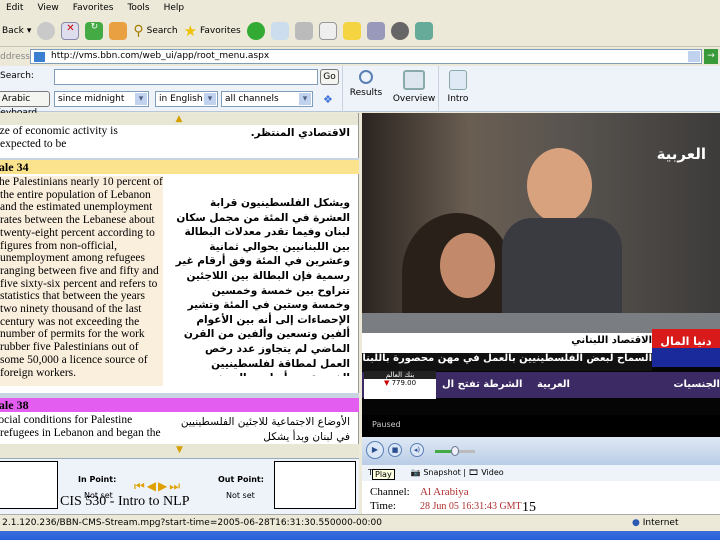 The image size is (720, 540). What do you see at coordinates (471, 506) in the screenshot?
I see `time-value: 28 Jun 05 16:31:43 GMT` at bounding box center [471, 506].